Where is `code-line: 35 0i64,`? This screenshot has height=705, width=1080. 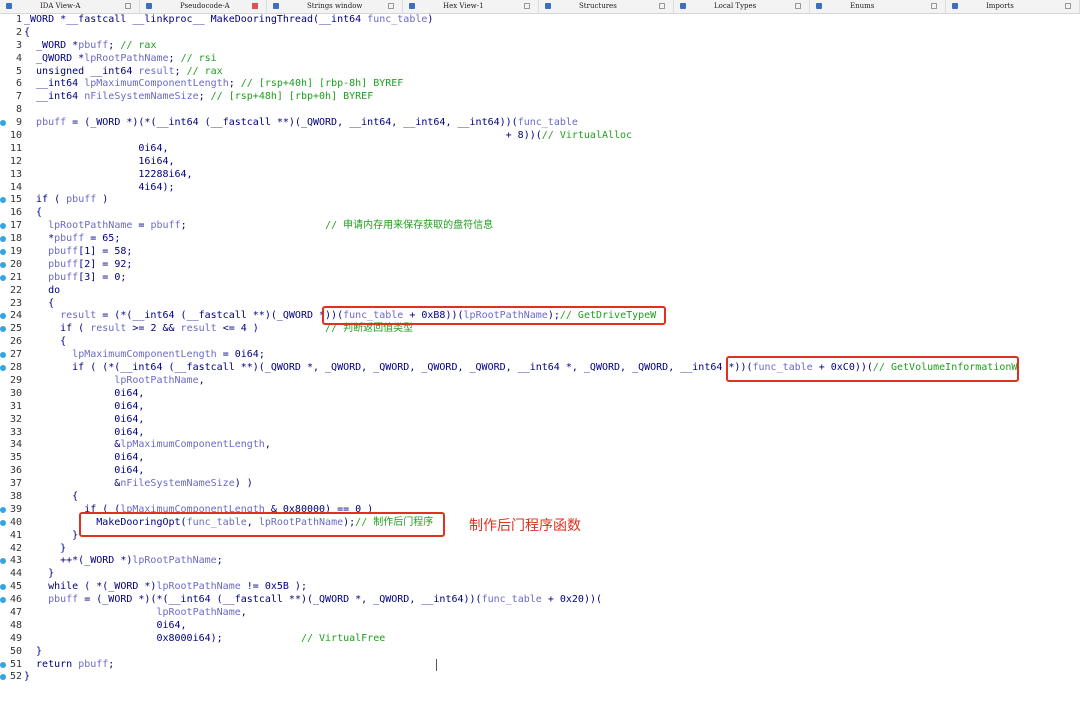 code-line: 35 0i64, is located at coordinates (540, 458).